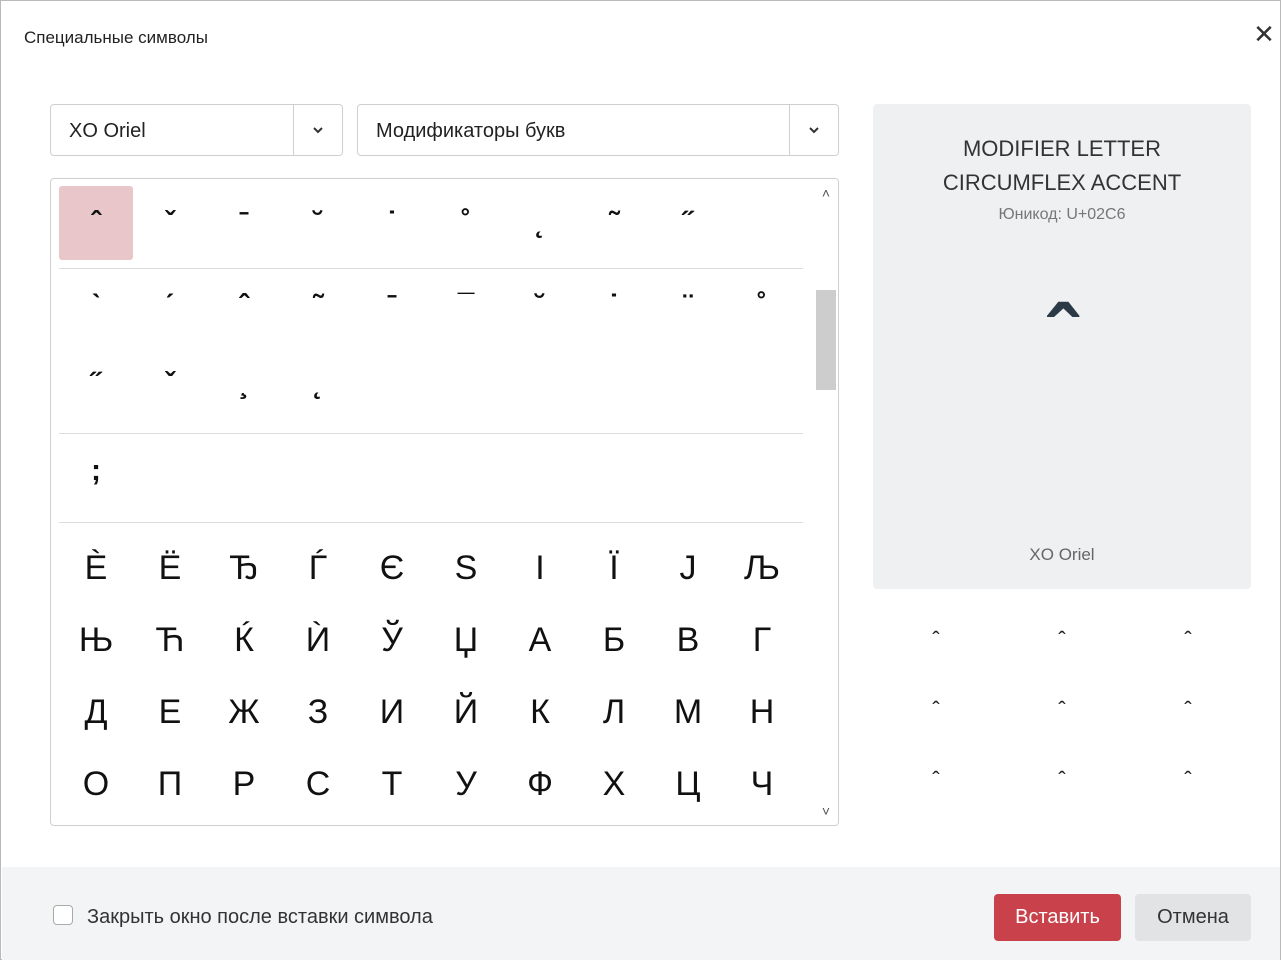 This screenshot has height=960, width=1281. What do you see at coordinates (96, 306) in the screenshot?
I see `symbol-cell: ˋ` at bounding box center [96, 306].